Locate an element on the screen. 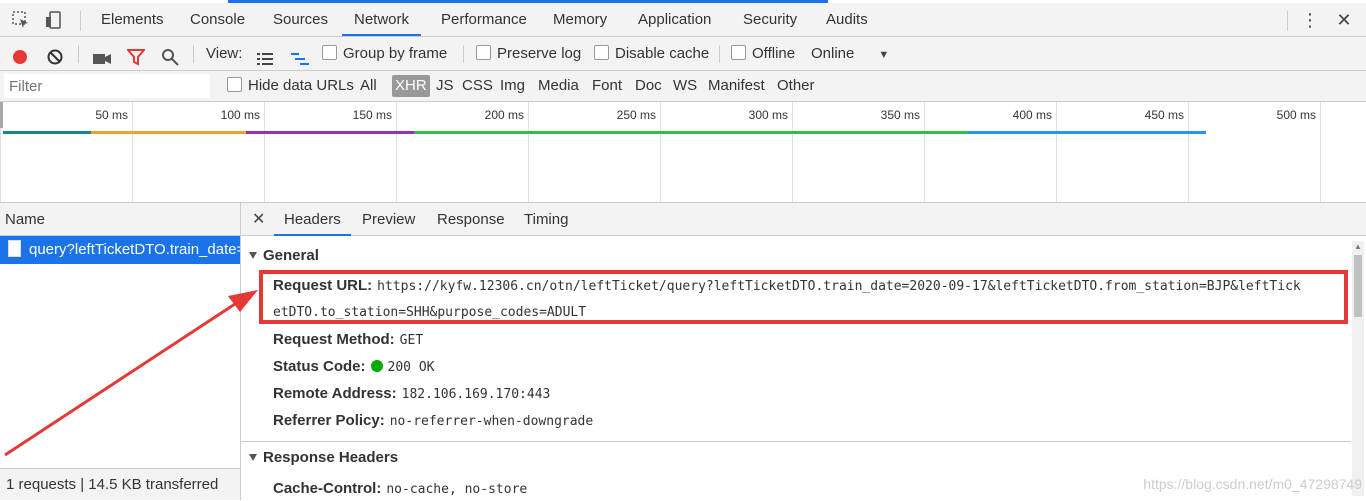 Image resolution: width=1366 pixels, height=501 pixels. tab-timing: Timing is located at coordinates (546, 219).